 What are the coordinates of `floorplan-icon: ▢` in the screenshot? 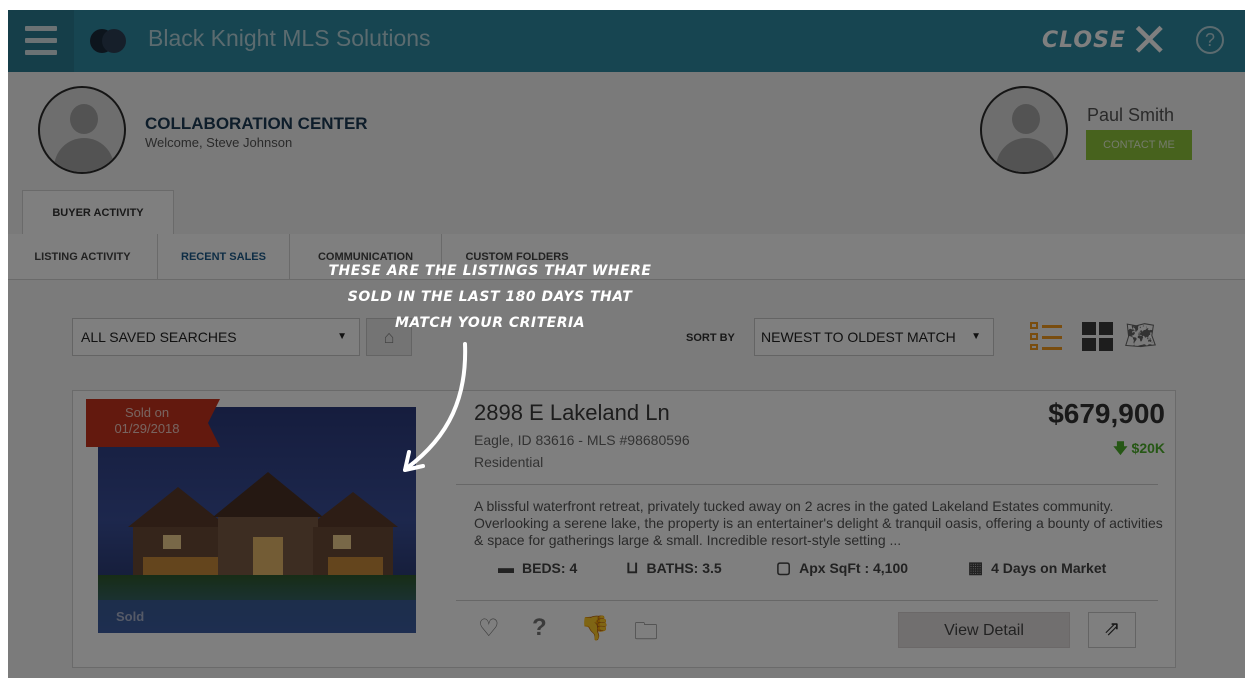 It's located at (784, 568).